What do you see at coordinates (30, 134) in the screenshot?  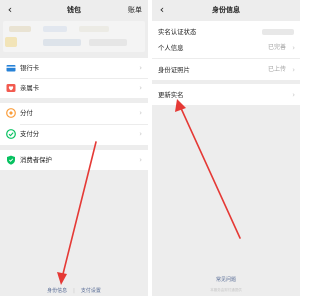 I see `menu-item-label: 支付分` at bounding box center [30, 134].